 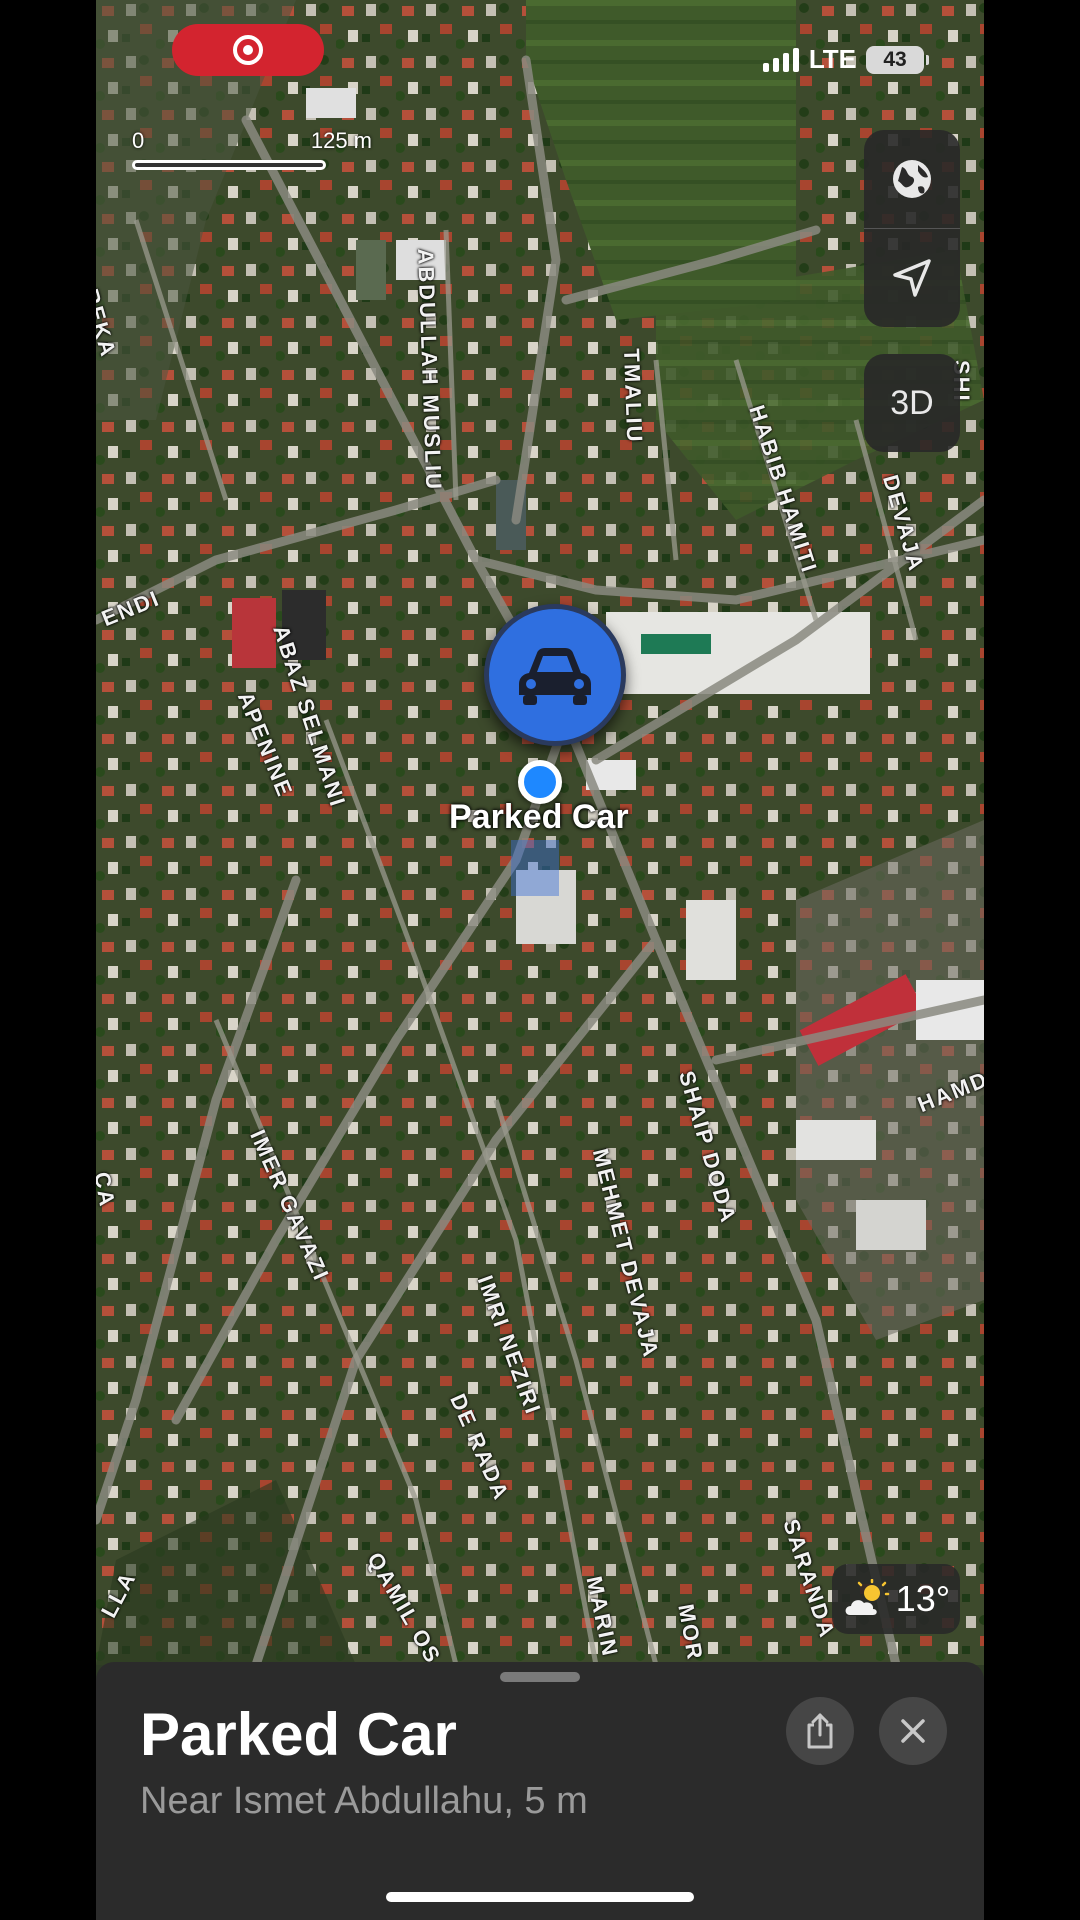 I want to click on place-sheet: Parked Car Near Ismet Abdullahu, 5 m, so click(x=540, y=1791).